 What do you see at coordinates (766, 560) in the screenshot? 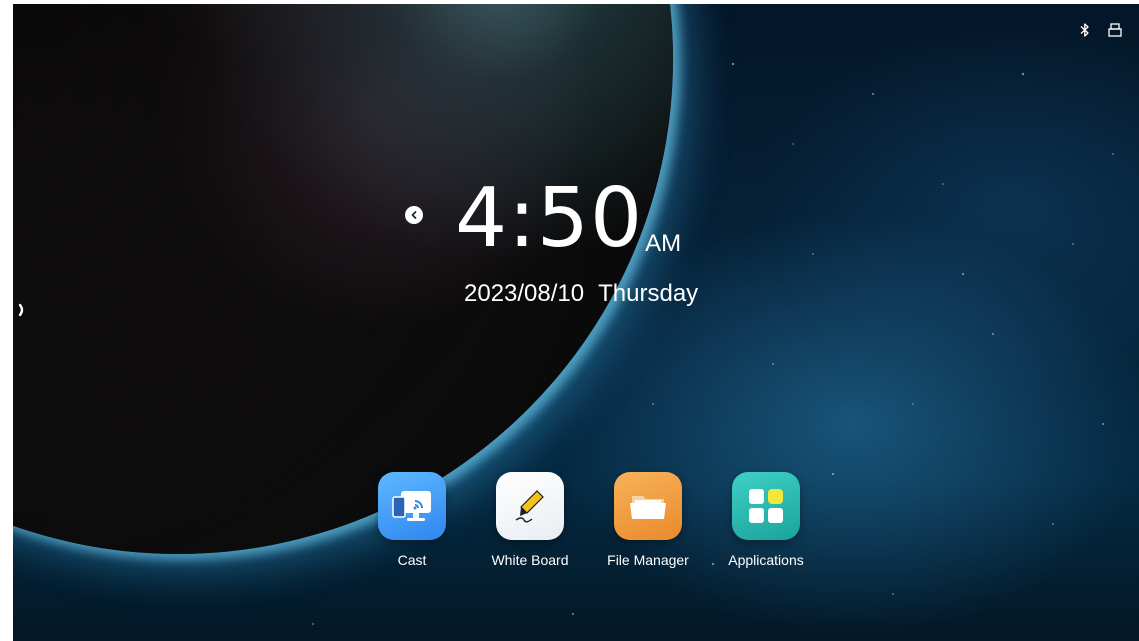
I see `app-label: Applications` at bounding box center [766, 560].